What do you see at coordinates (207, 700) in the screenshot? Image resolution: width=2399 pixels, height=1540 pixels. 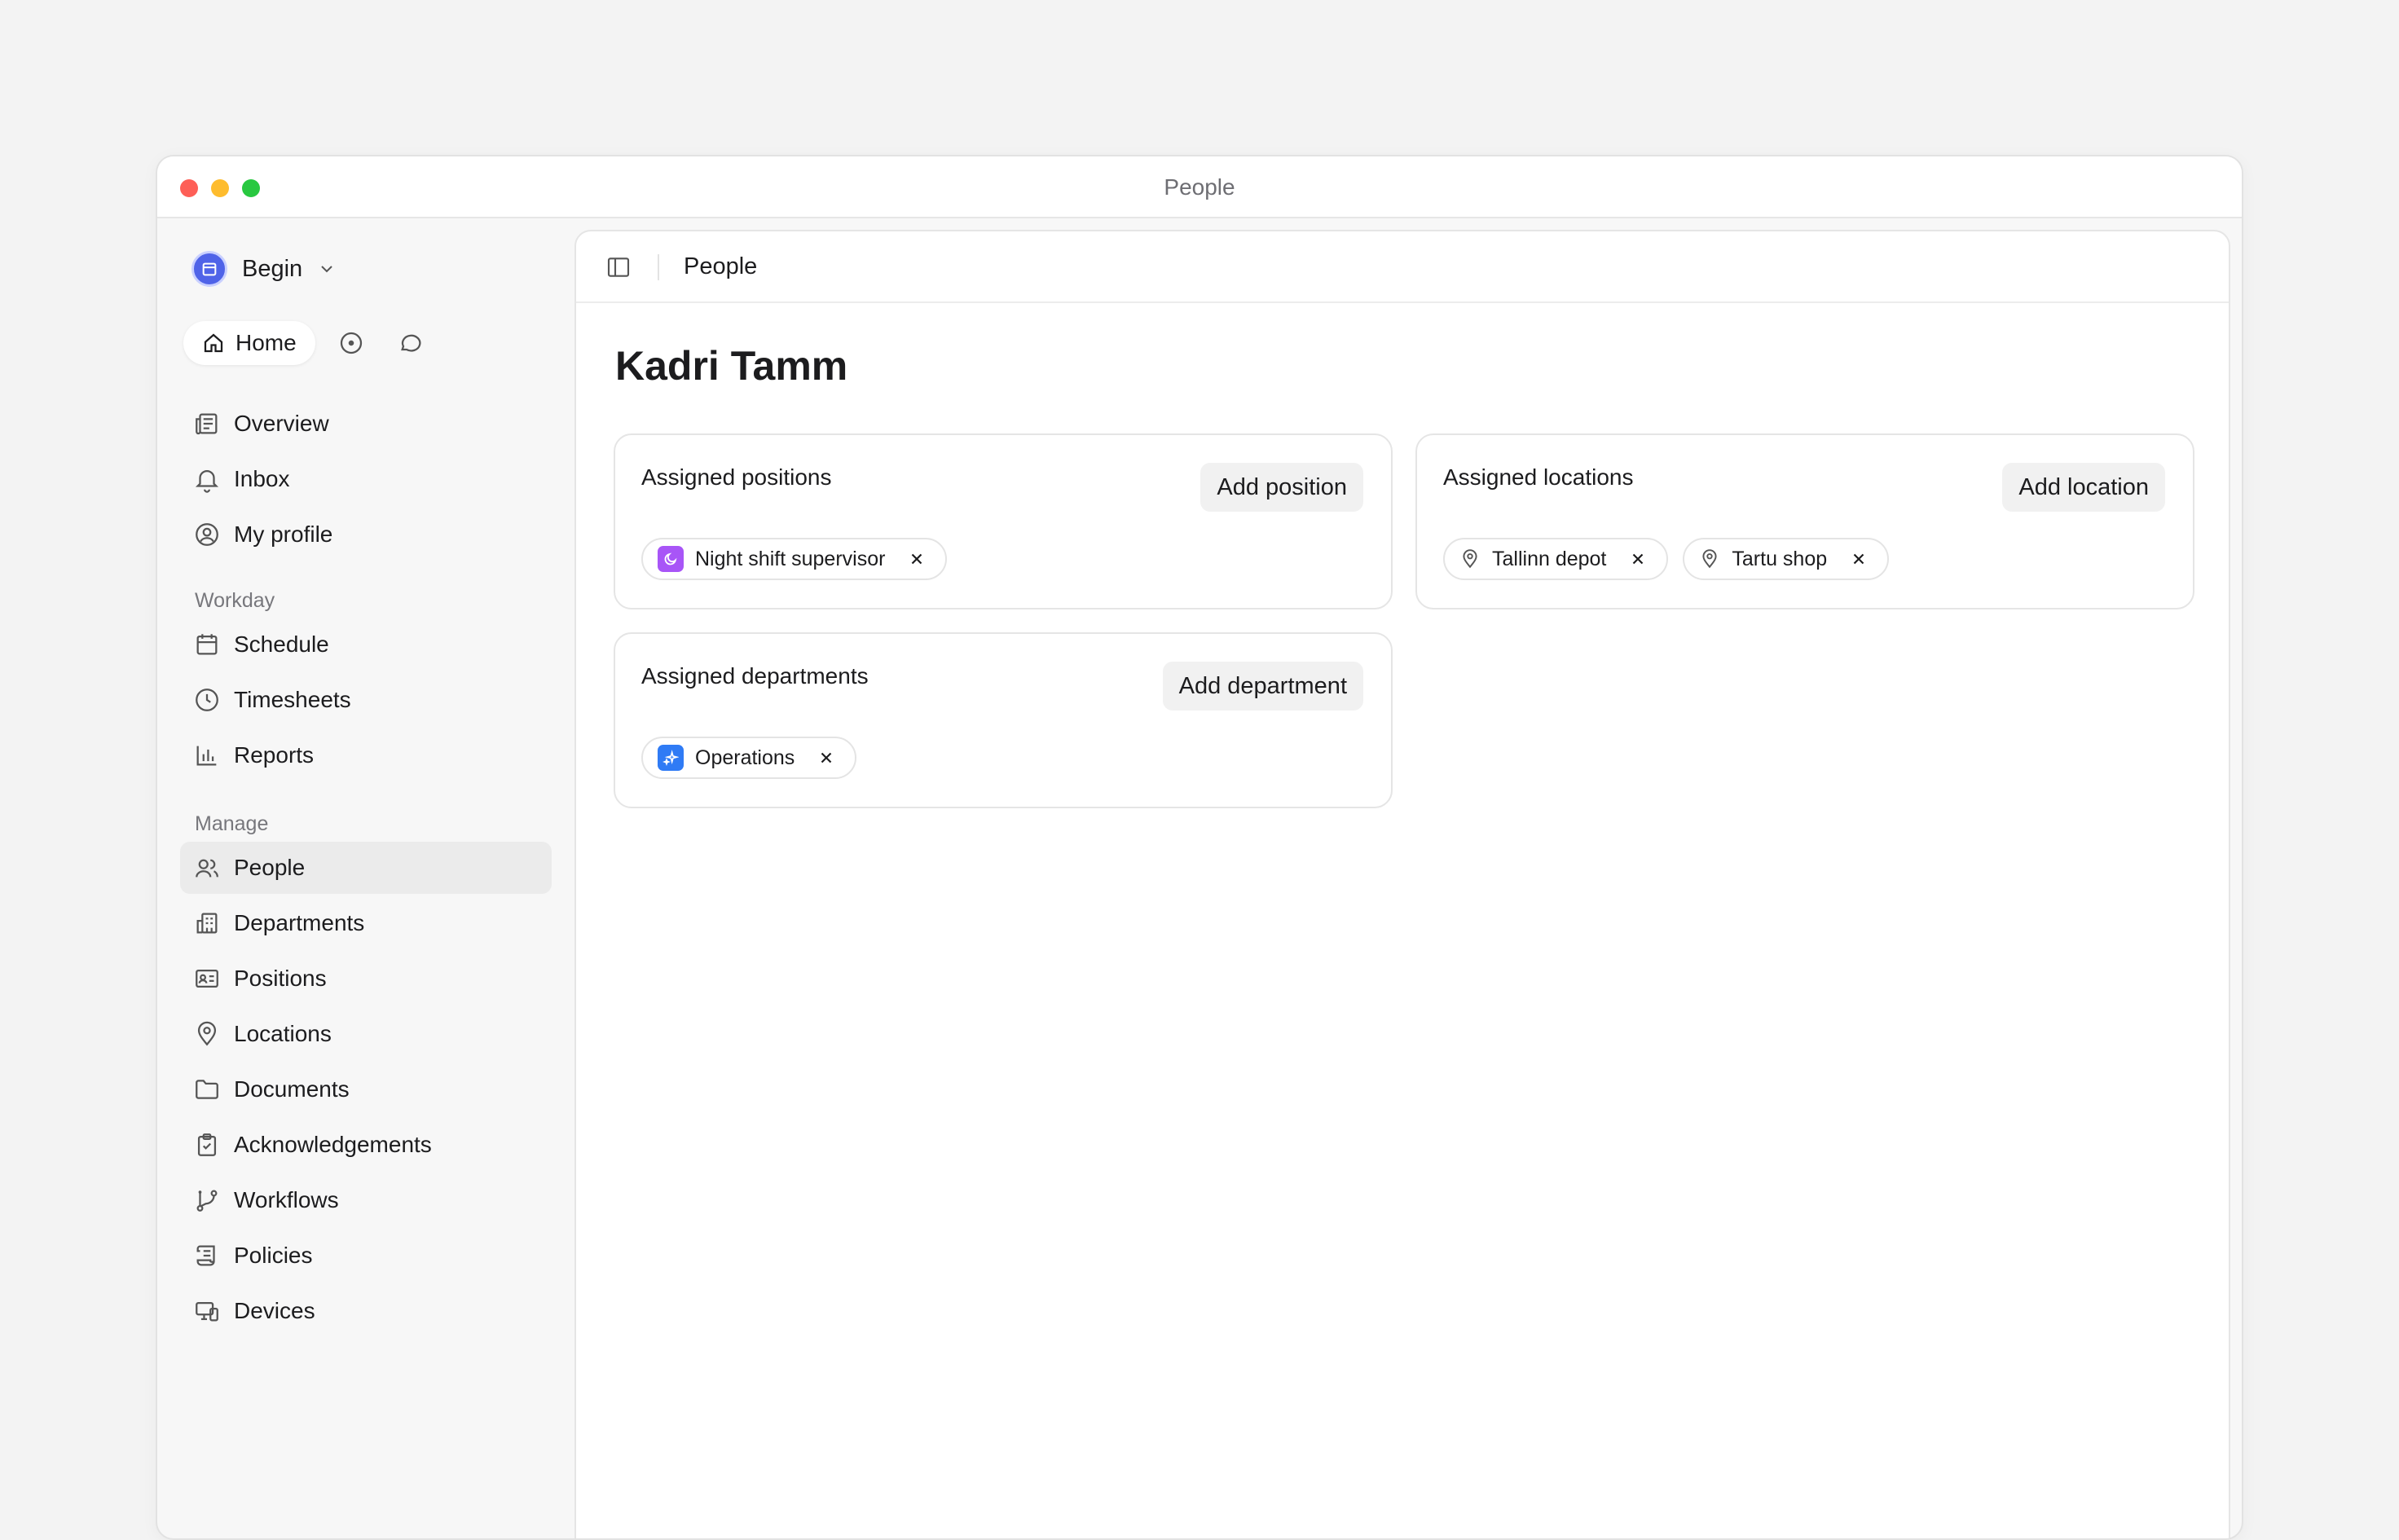 I see `clock-icon` at bounding box center [207, 700].